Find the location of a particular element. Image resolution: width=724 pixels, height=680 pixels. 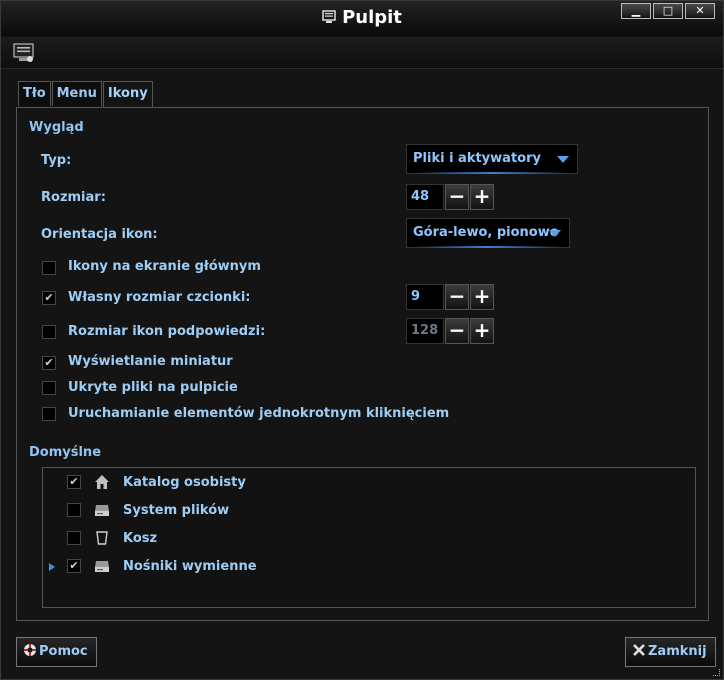

checkbox-file-system is located at coordinates (74, 510).